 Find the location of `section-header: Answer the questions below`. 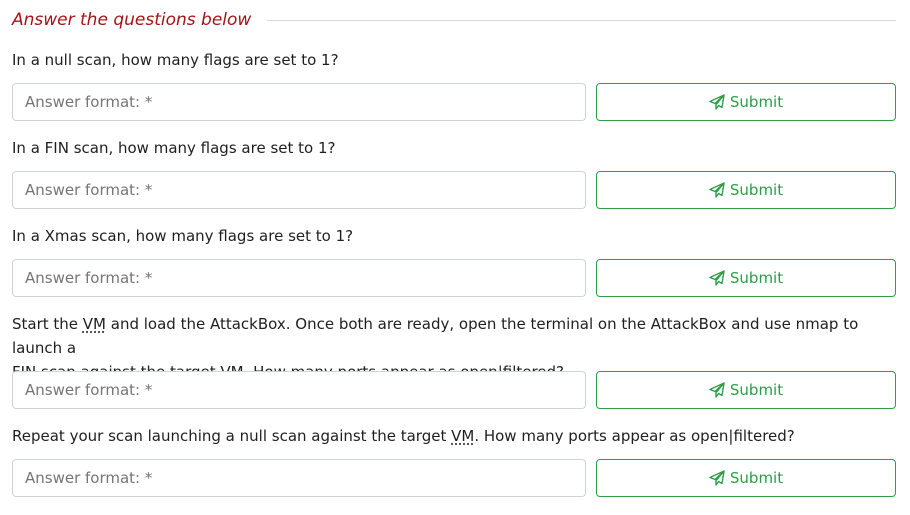

section-header: Answer the questions below is located at coordinates (454, 20).